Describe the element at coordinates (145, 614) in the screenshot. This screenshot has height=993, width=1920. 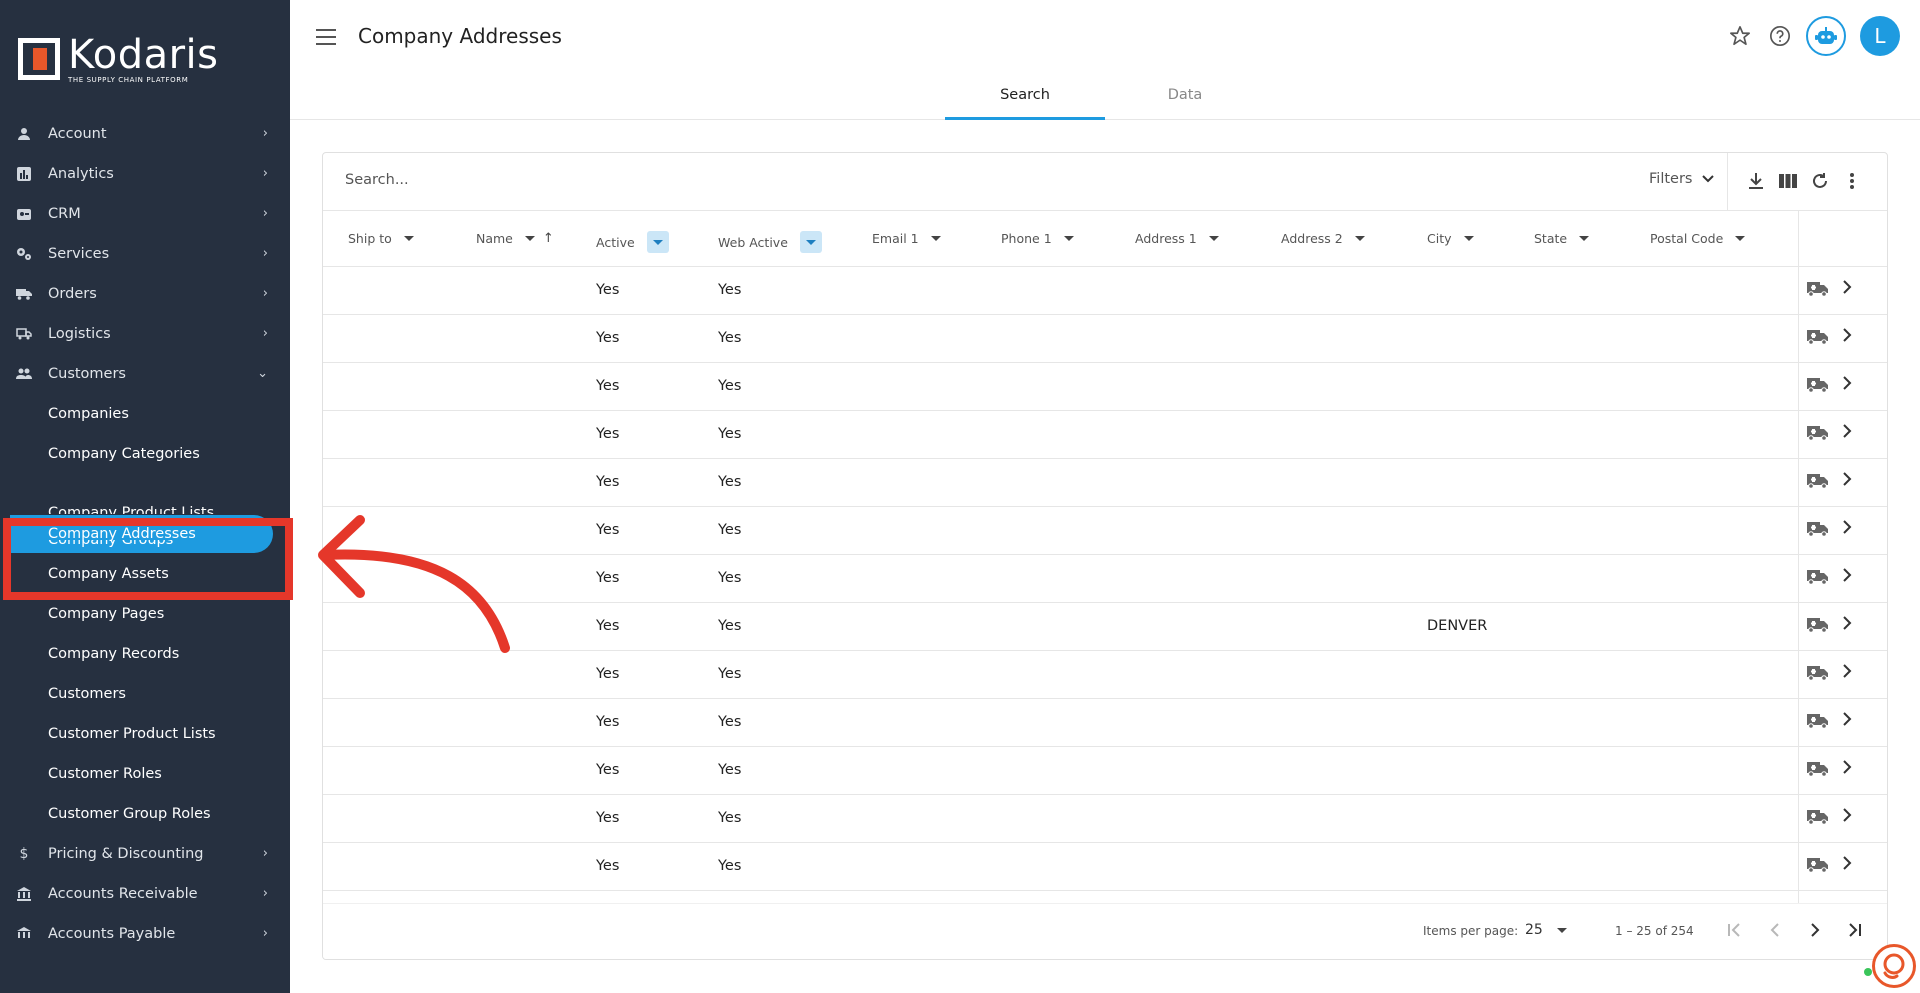
I see `sidebar-subitem-company-pages: Company Pages` at that location.